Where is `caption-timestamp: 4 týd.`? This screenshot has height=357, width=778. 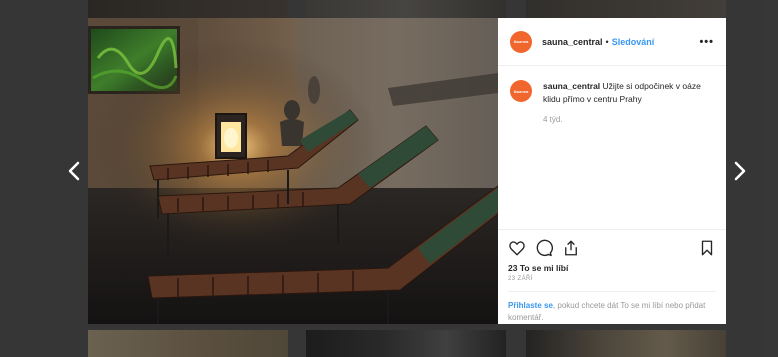
caption-timestamp: 4 týd. is located at coordinates (628, 120).